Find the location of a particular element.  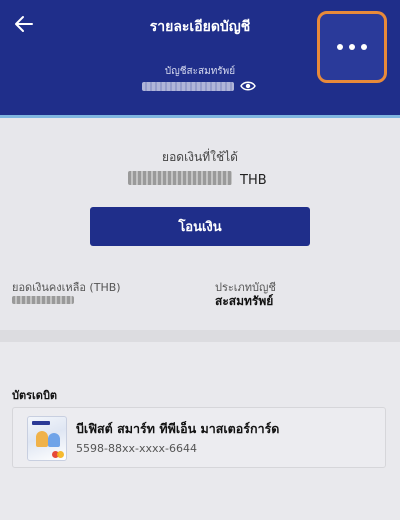

currency-label: THB is located at coordinates (253, 180).